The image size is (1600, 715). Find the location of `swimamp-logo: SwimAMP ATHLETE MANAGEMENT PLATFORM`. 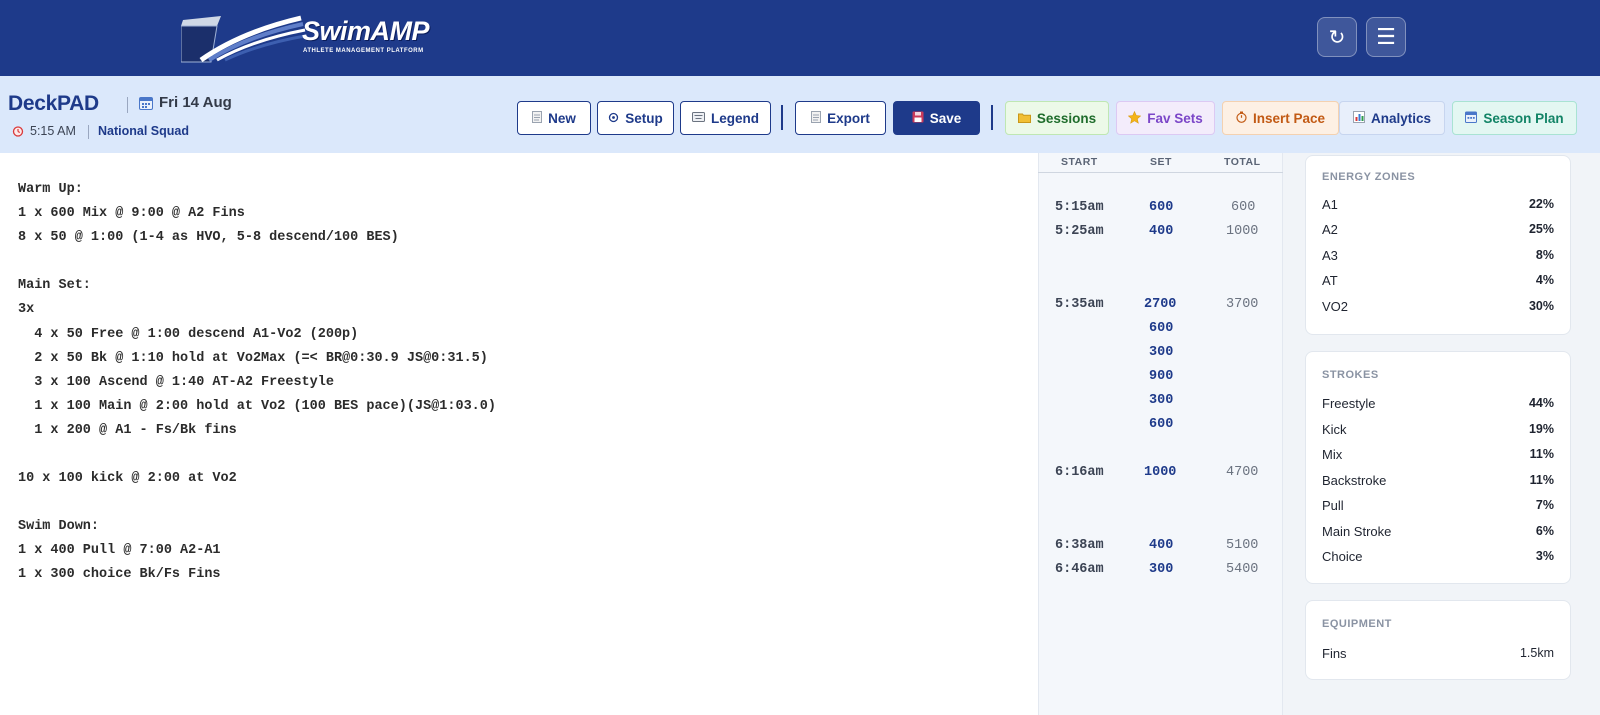

swimamp-logo: SwimAMP ATHLETE MANAGEMENT PLATFORM is located at coordinates (305, 38).